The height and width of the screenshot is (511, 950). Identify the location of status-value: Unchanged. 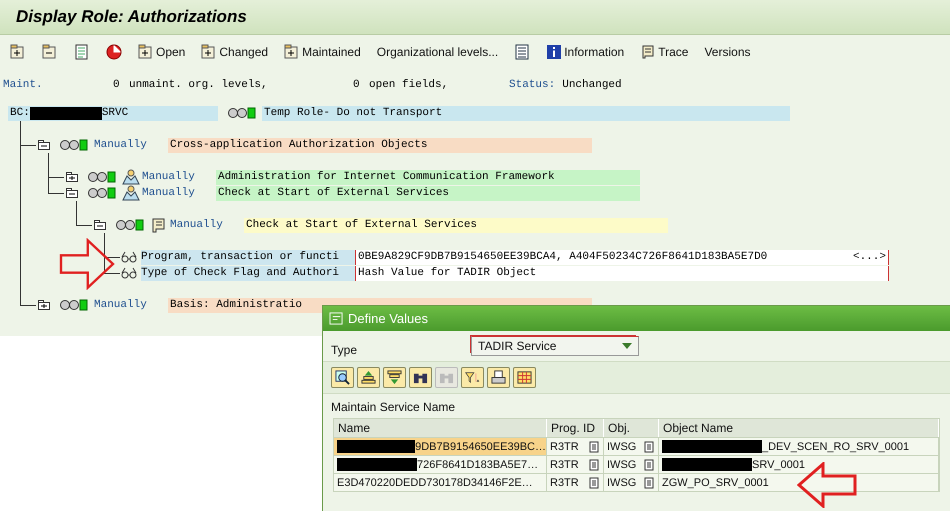
(592, 85).